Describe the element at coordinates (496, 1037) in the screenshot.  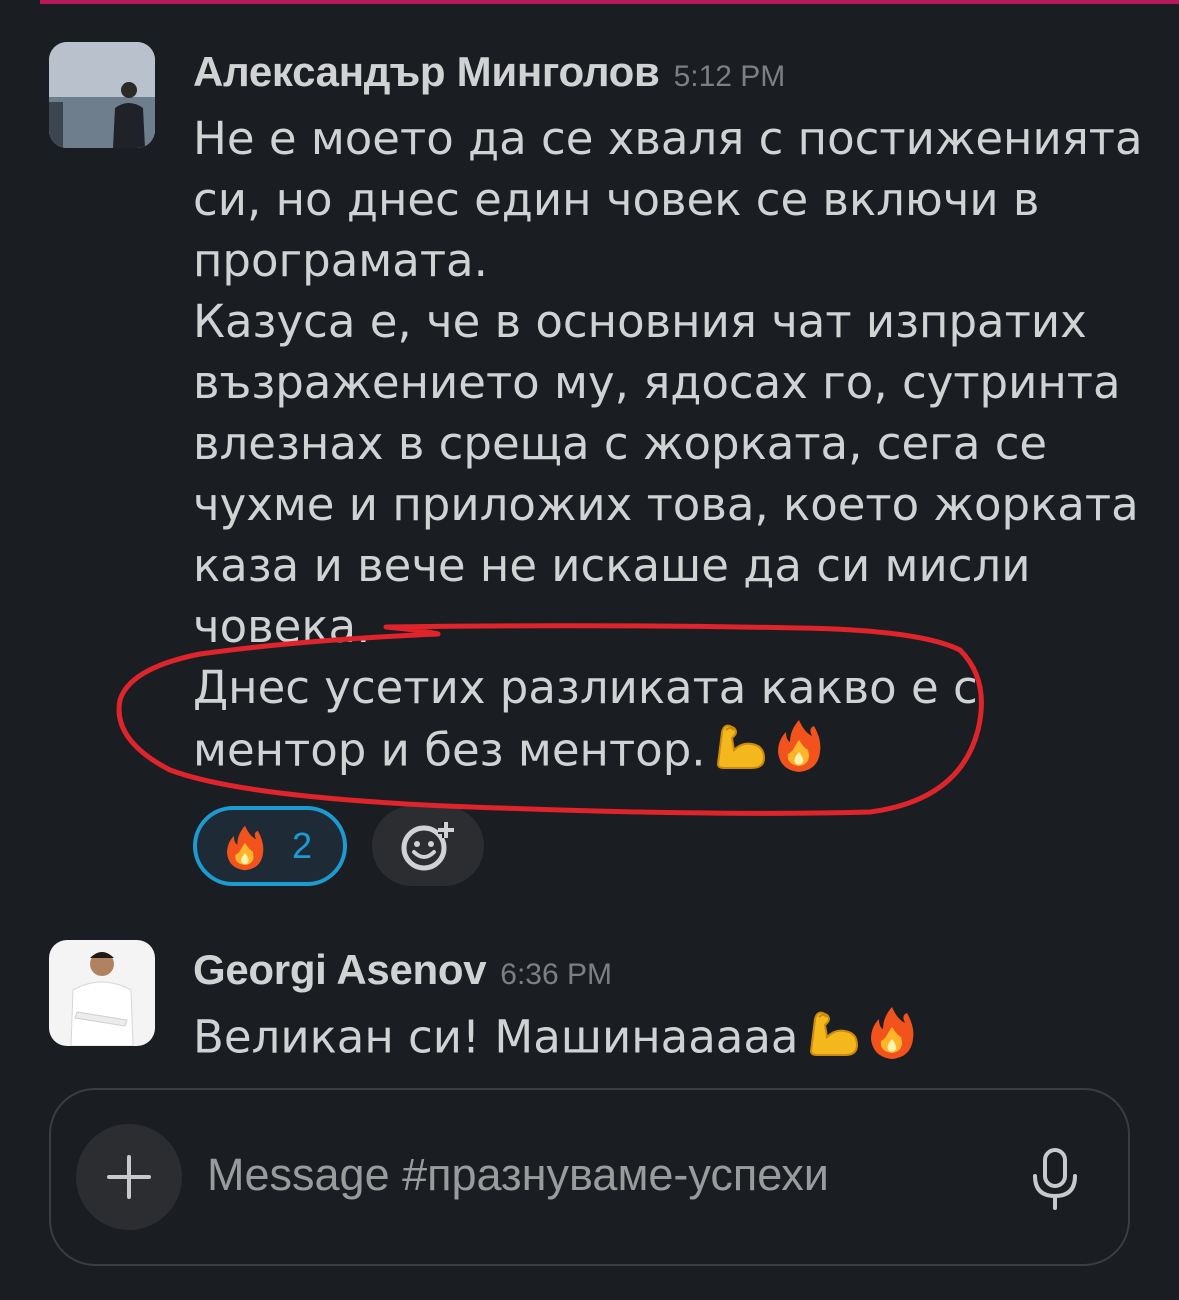
I see `message-line-text: Великан си! Машинааааа` at that location.